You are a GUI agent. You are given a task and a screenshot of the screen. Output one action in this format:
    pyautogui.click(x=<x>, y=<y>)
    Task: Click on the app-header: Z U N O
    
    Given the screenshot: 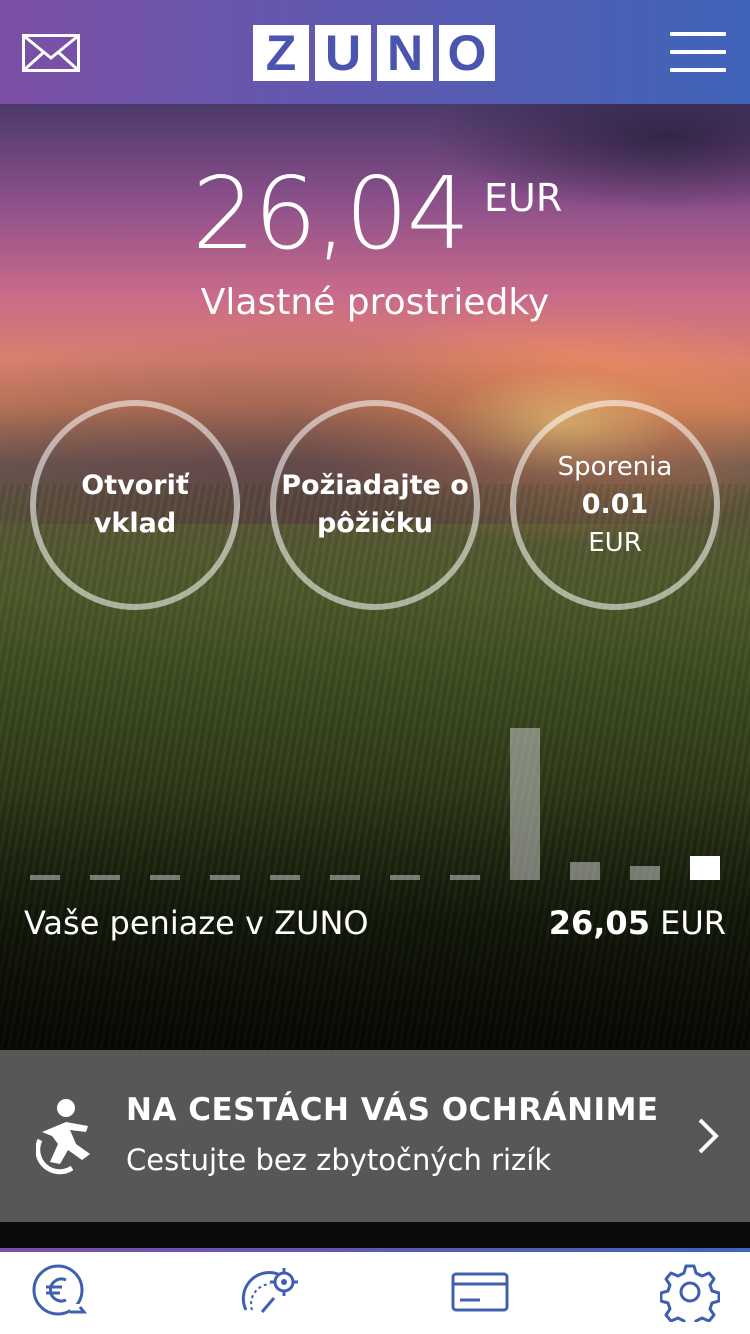 What is the action you would take?
    pyautogui.click(x=375, y=52)
    